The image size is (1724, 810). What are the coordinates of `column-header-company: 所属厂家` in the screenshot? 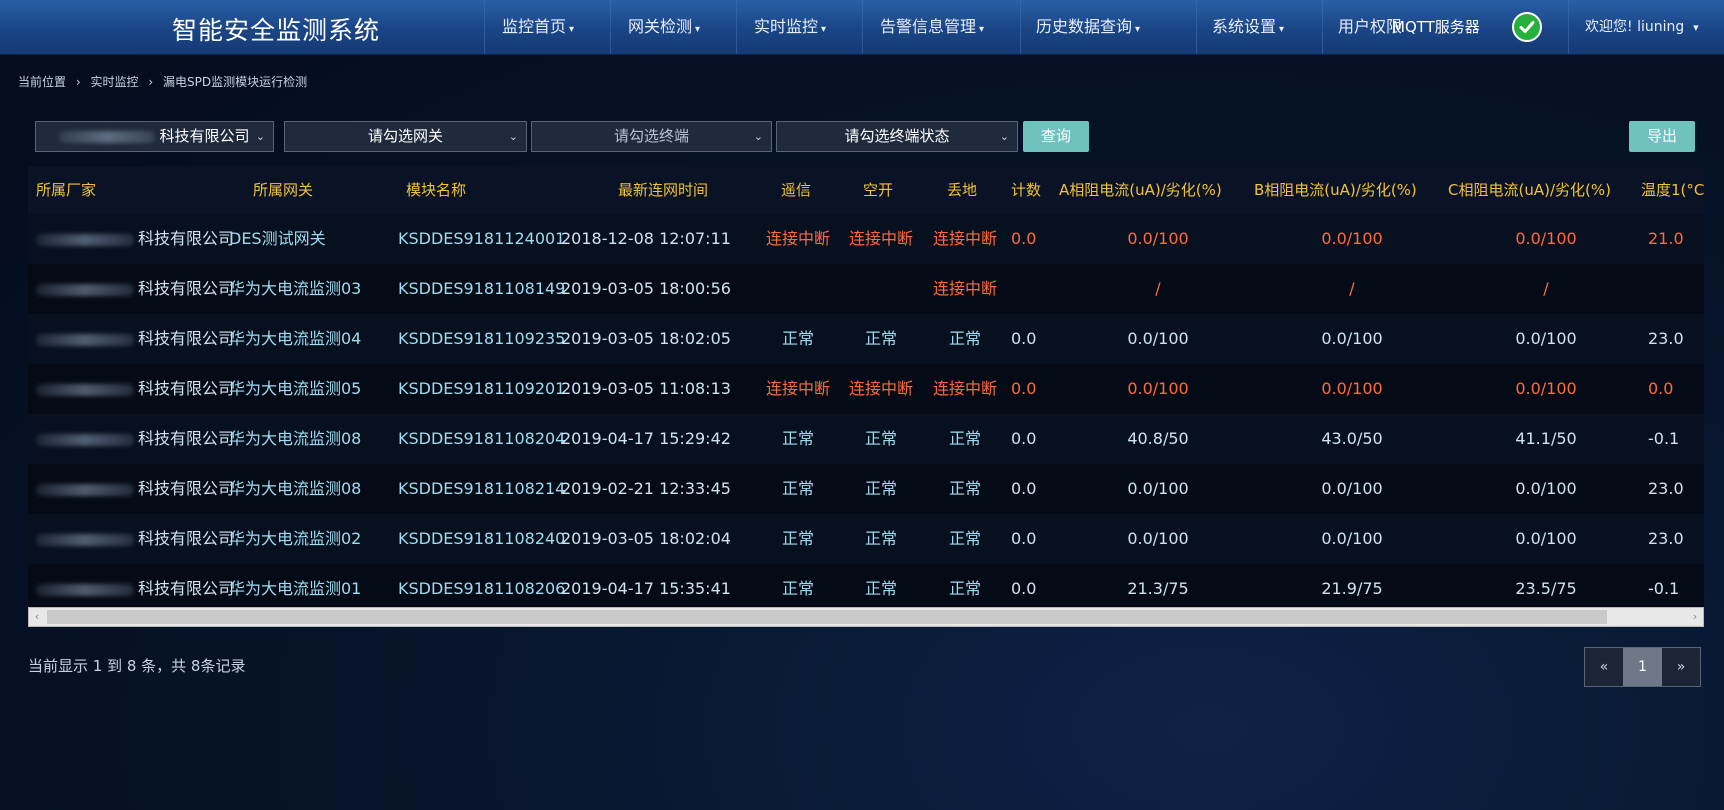 It's located at (66, 190).